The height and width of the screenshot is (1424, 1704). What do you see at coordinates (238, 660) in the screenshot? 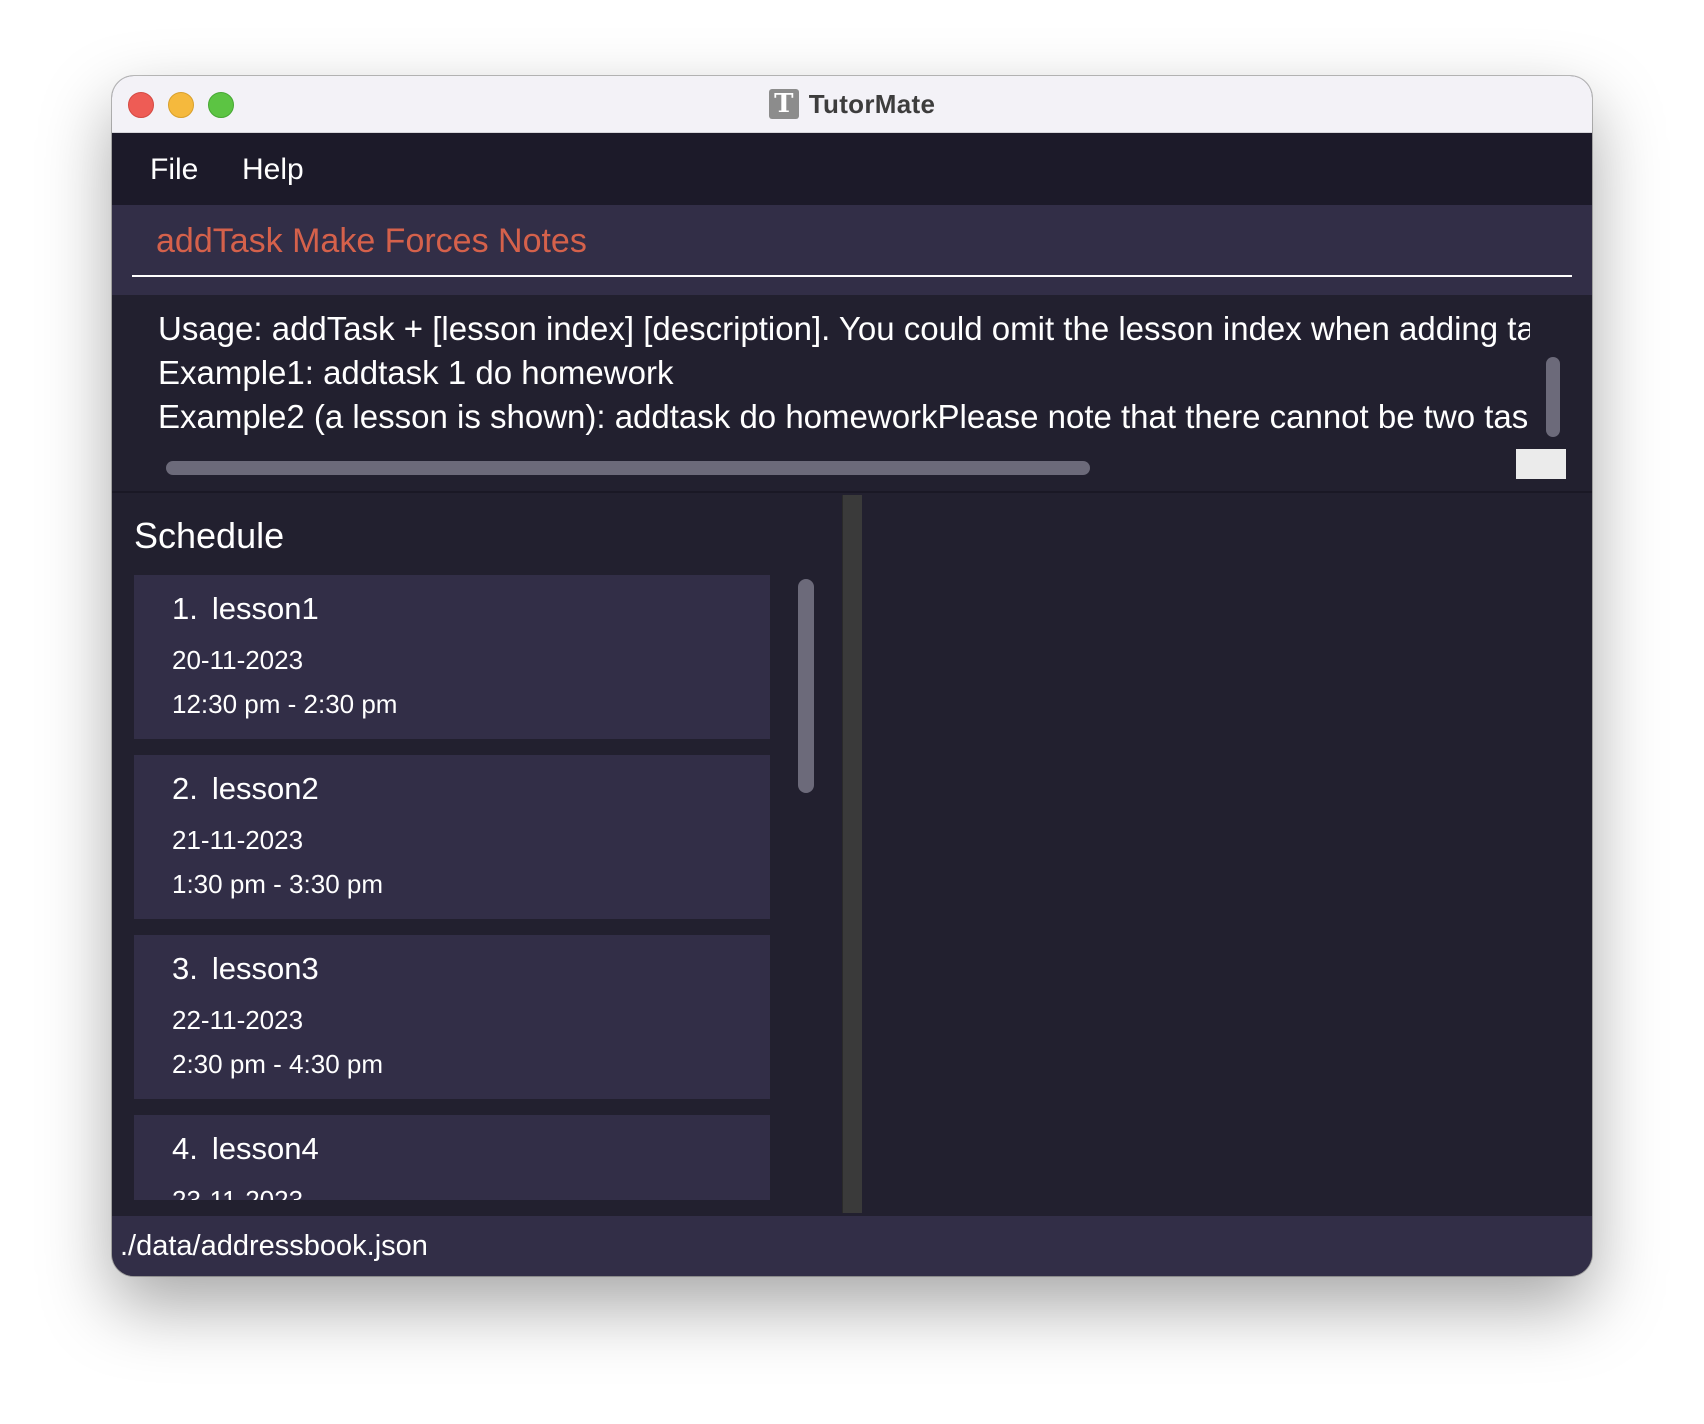
I see `lesson-date: 20-11-2023` at bounding box center [238, 660].